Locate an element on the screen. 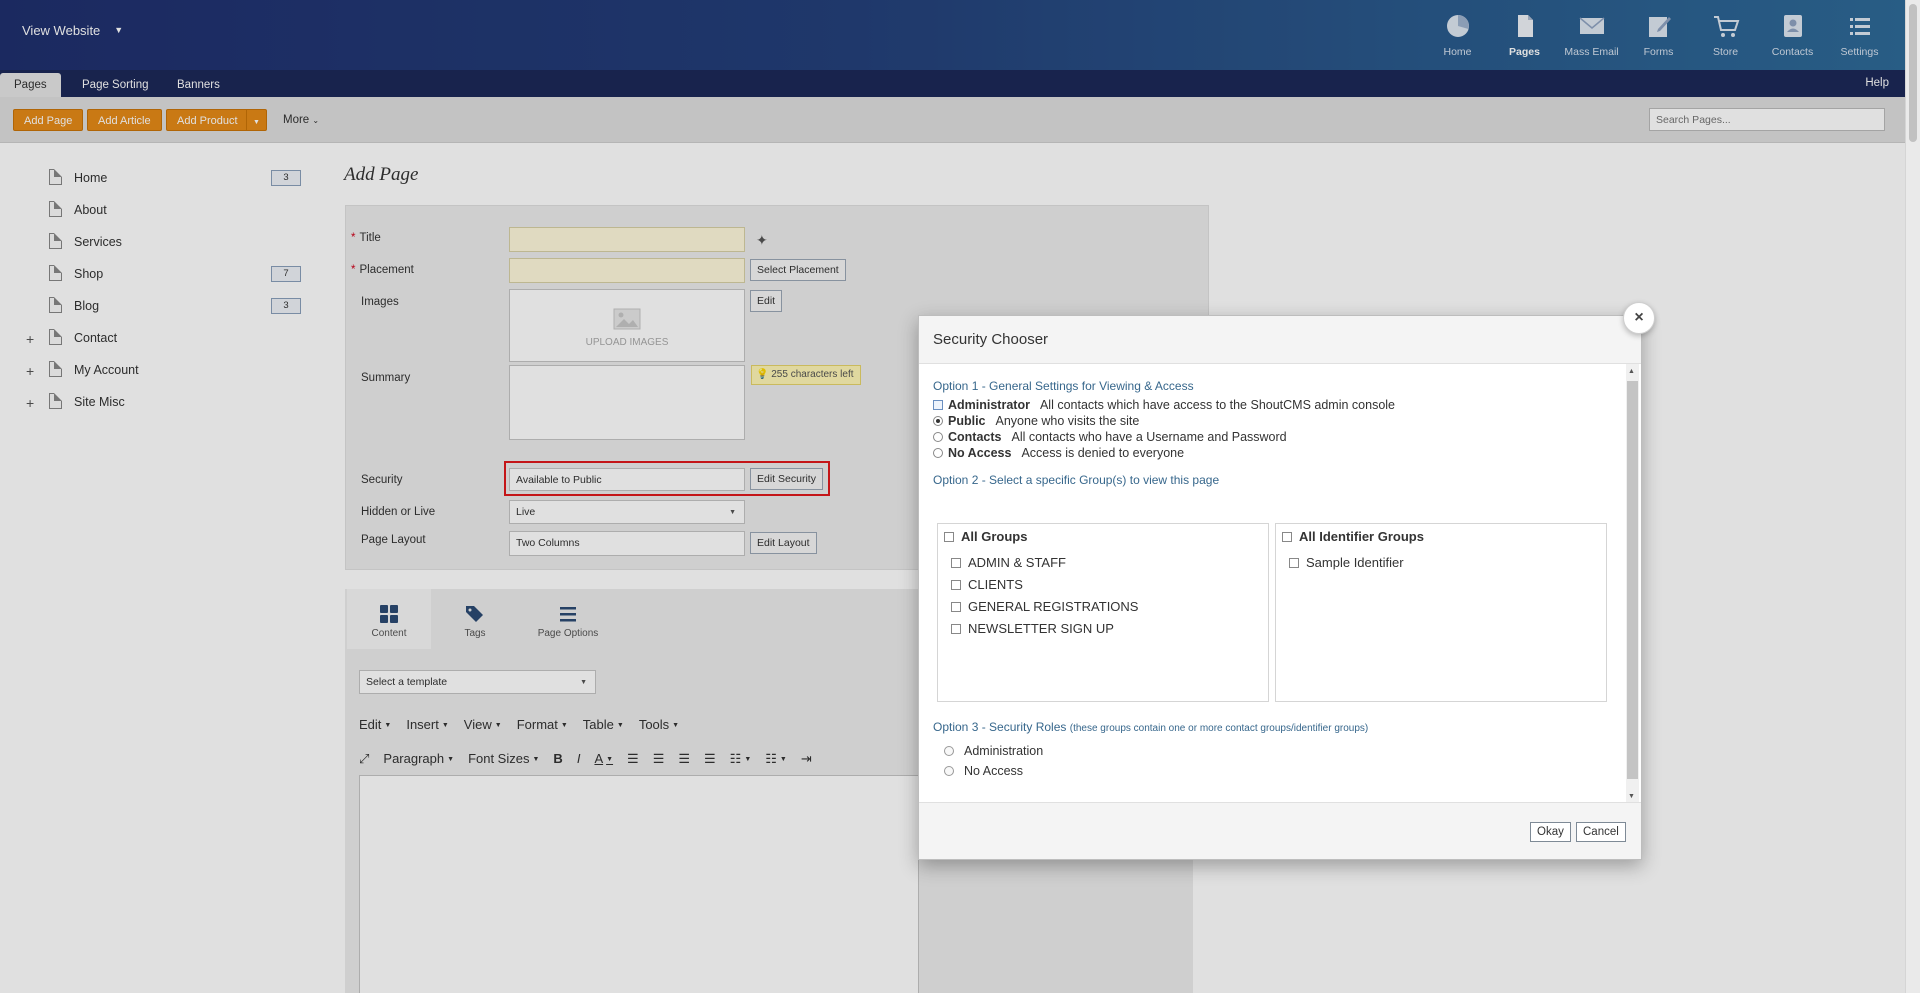 This screenshot has height=993, width=1920. identifier-group-label: Sample Identifier is located at coordinates (1355, 562).